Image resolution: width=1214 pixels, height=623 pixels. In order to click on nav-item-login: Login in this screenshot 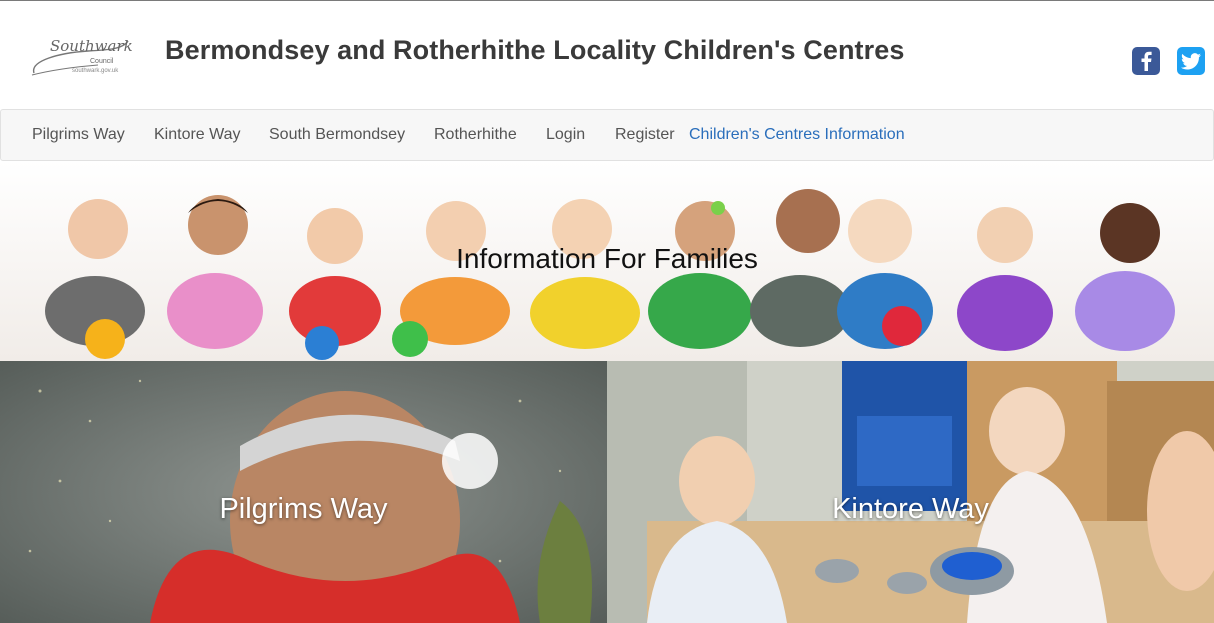, I will do `click(565, 135)`.